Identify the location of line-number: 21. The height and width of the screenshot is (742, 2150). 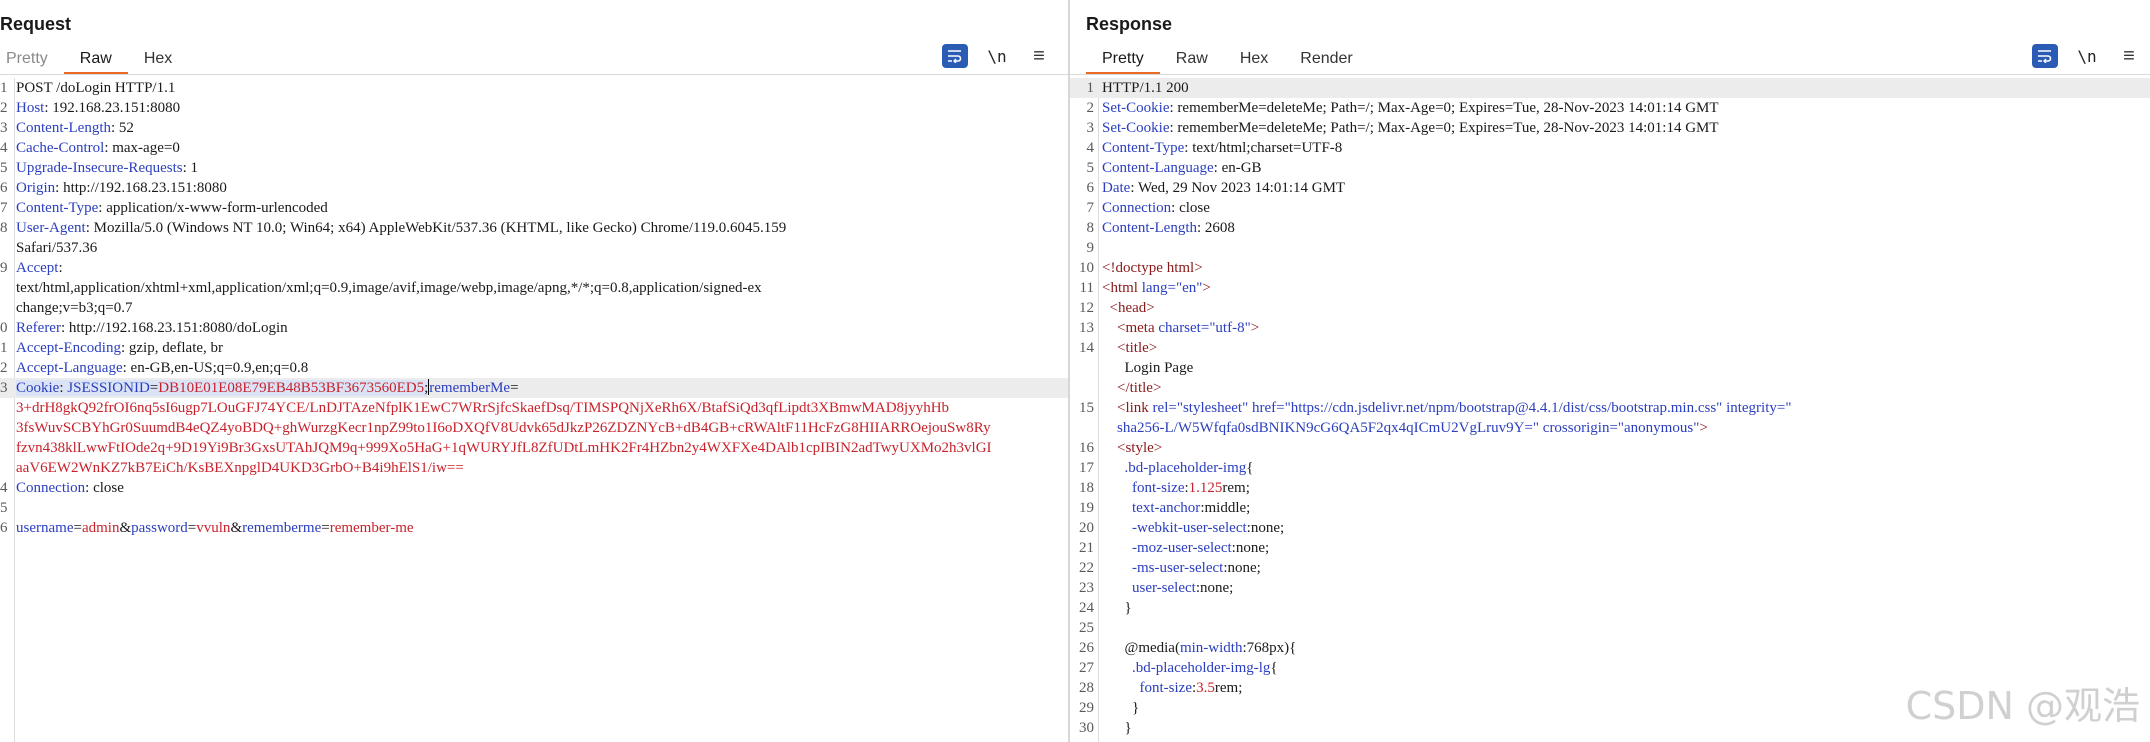
(1086, 548).